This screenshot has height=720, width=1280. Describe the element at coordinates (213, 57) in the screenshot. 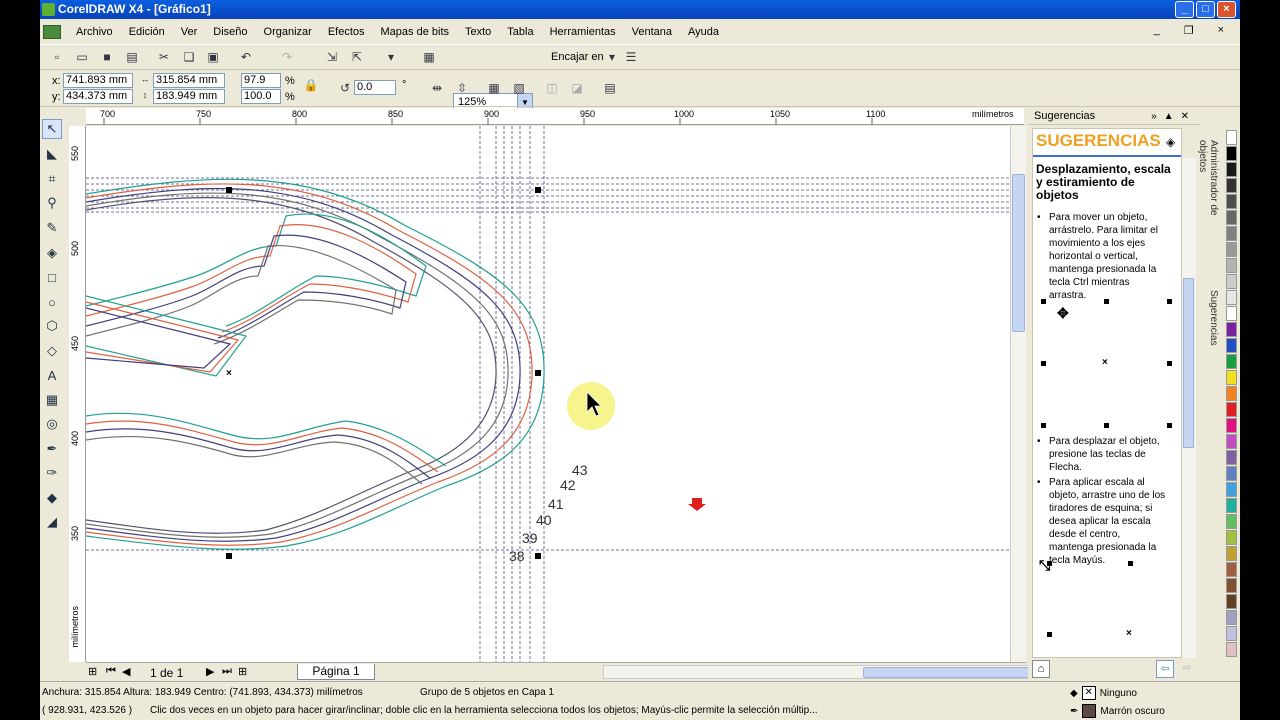

I see `paste-icon: ▣` at that location.